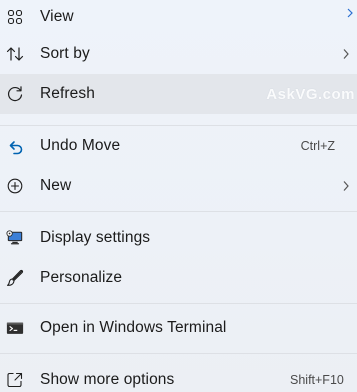  What do you see at coordinates (317, 380) in the screenshot?
I see `shortcut-text: Shift+F10` at bounding box center [317, 380].